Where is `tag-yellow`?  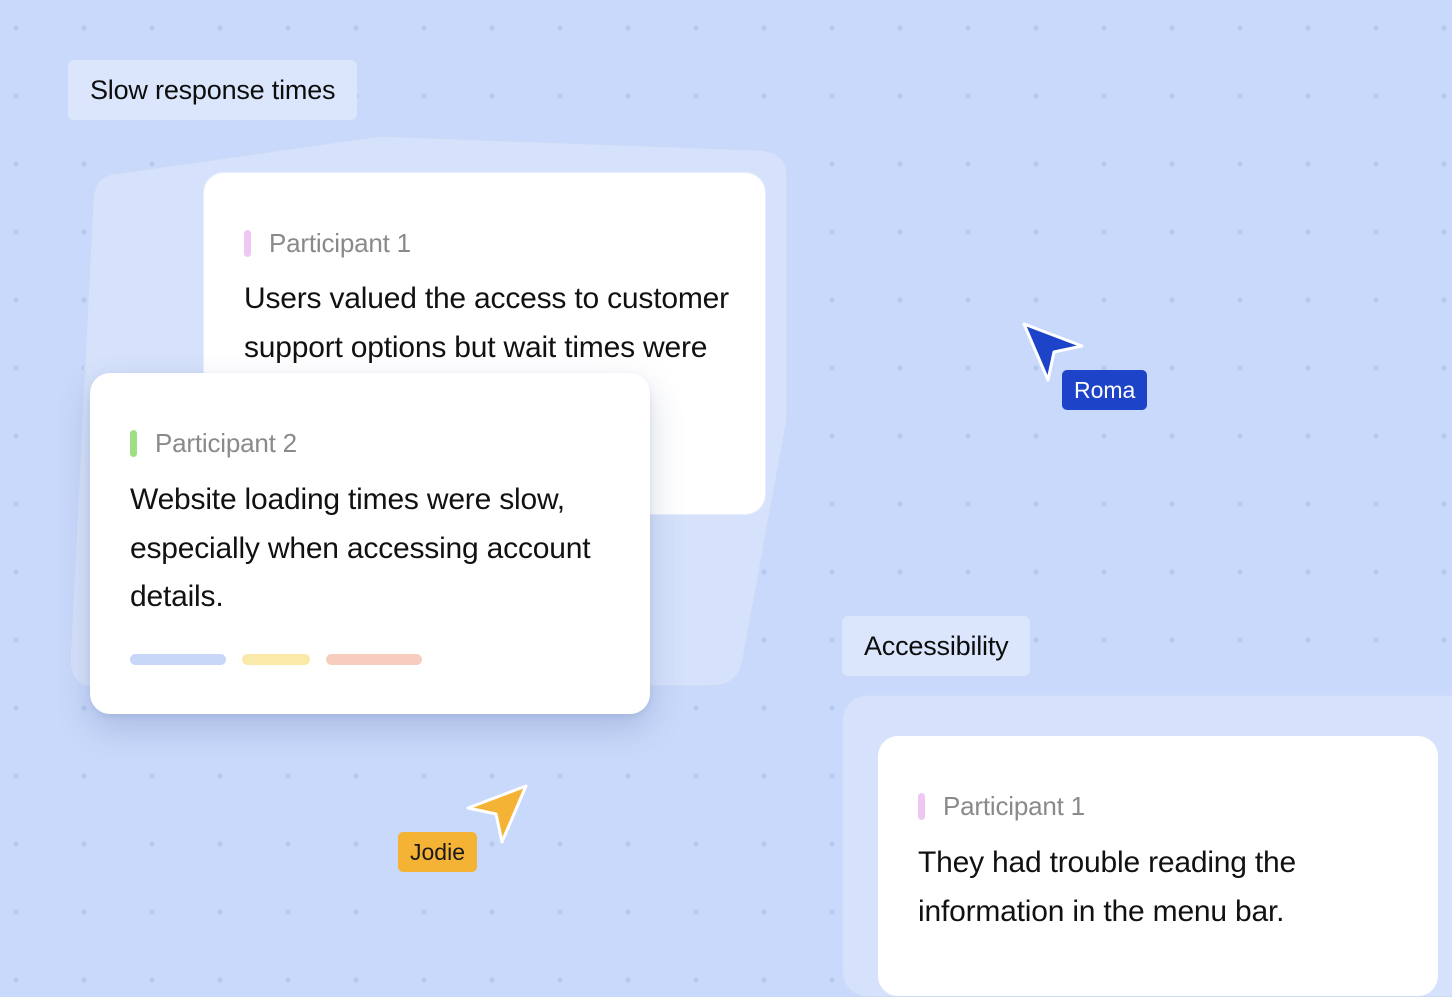
tag-yellow is located at coordinates (276, 659).